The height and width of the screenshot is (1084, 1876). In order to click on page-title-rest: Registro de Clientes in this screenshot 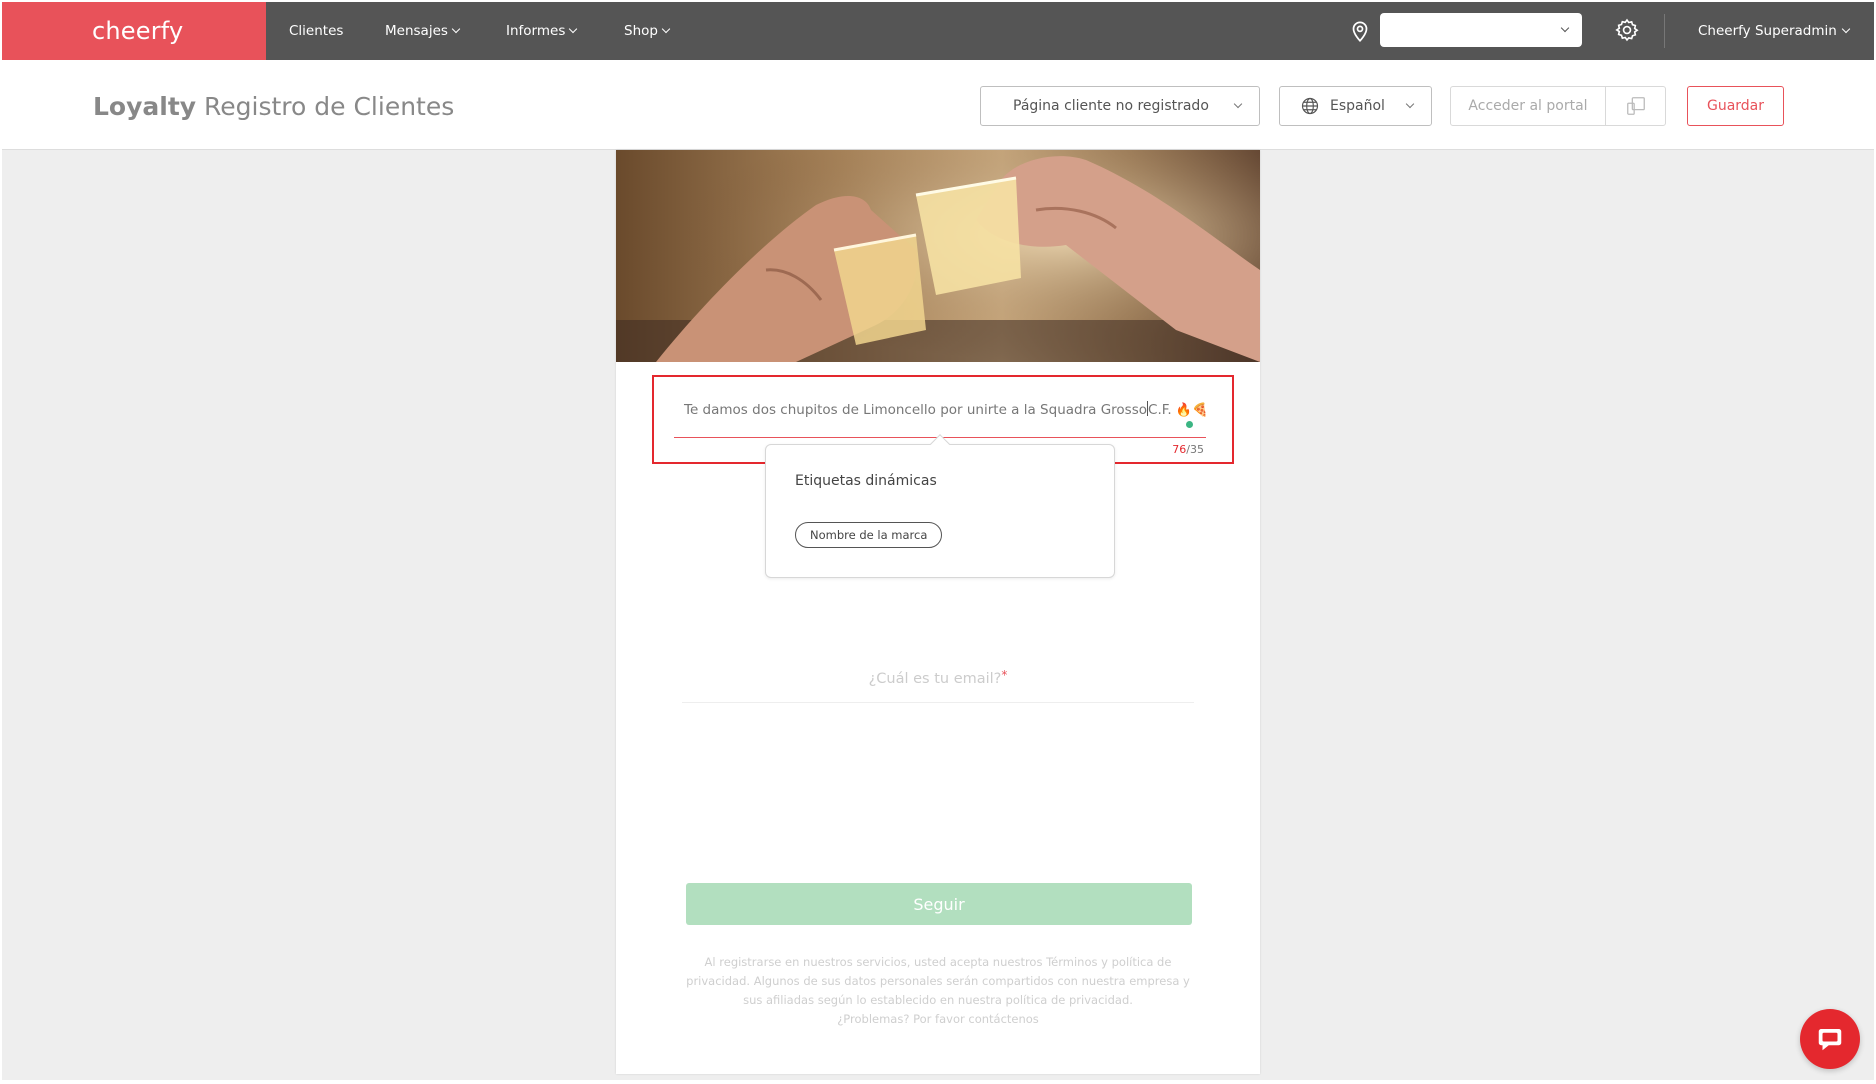, I will do `click(325, 106)`.